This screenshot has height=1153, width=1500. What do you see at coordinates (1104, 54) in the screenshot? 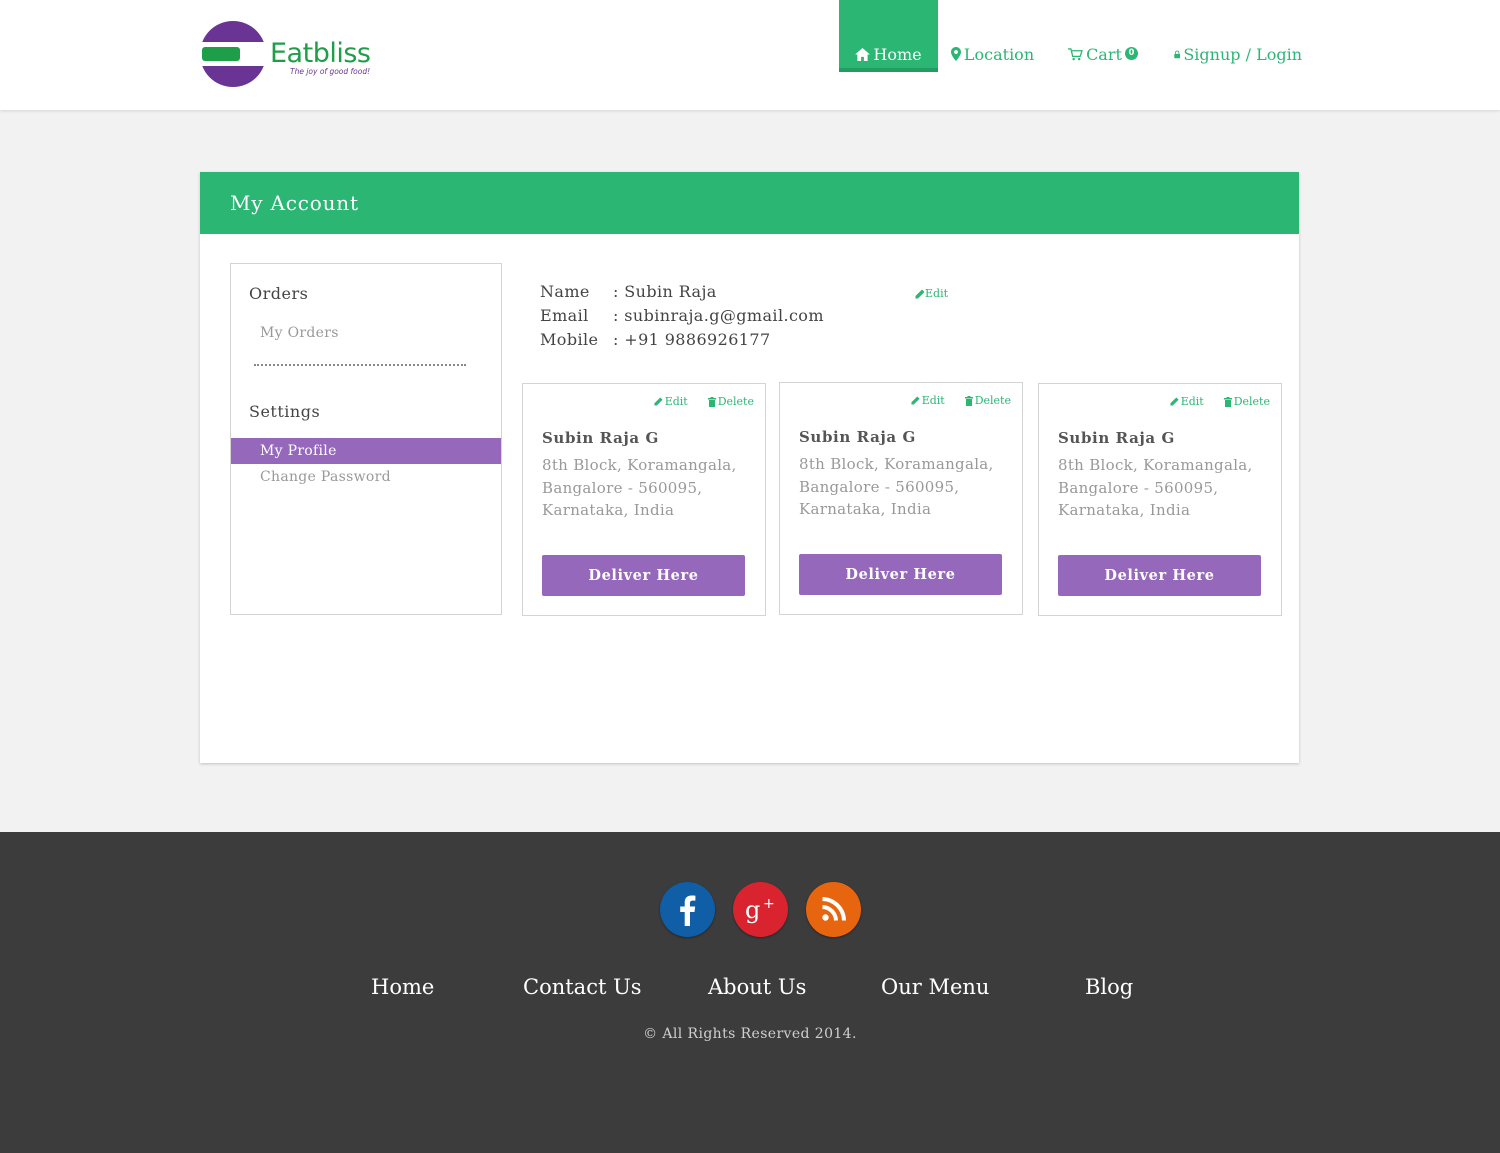
I see `nav-cart-label: Cart` at bounding box center [1104, 54].